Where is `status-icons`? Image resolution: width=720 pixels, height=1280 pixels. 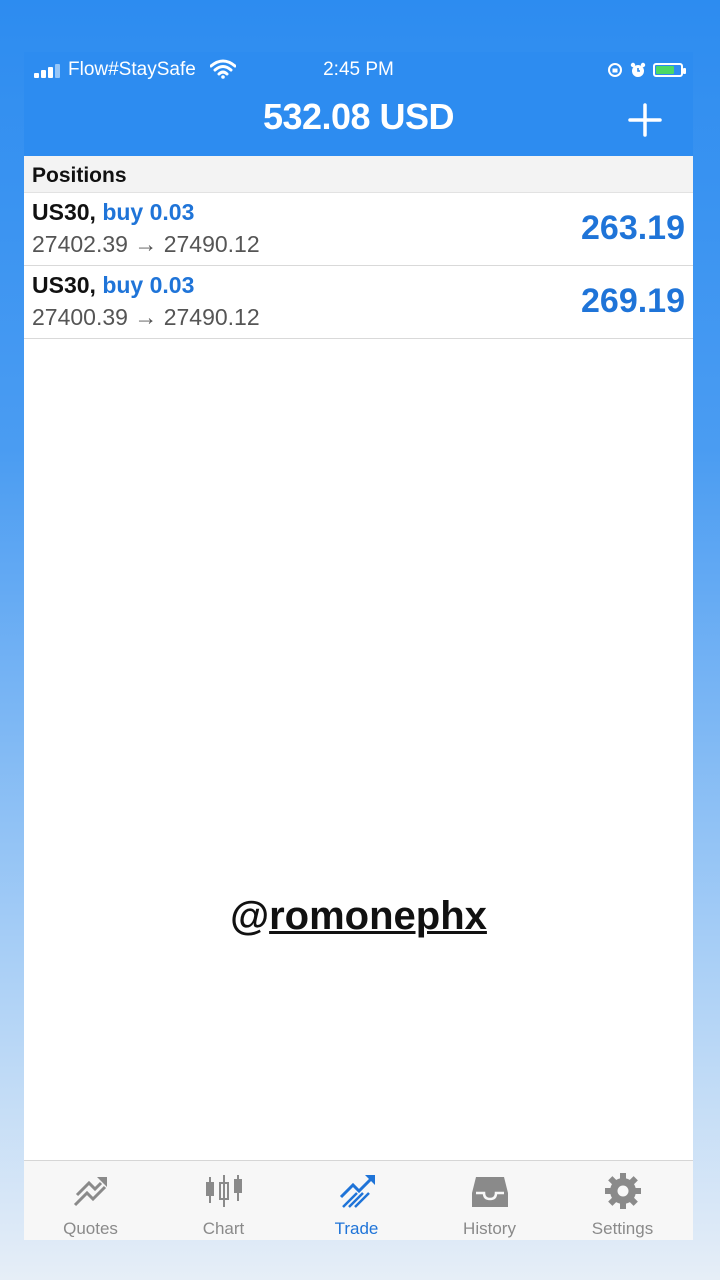
status-icons is located at coordinates (646, 70).